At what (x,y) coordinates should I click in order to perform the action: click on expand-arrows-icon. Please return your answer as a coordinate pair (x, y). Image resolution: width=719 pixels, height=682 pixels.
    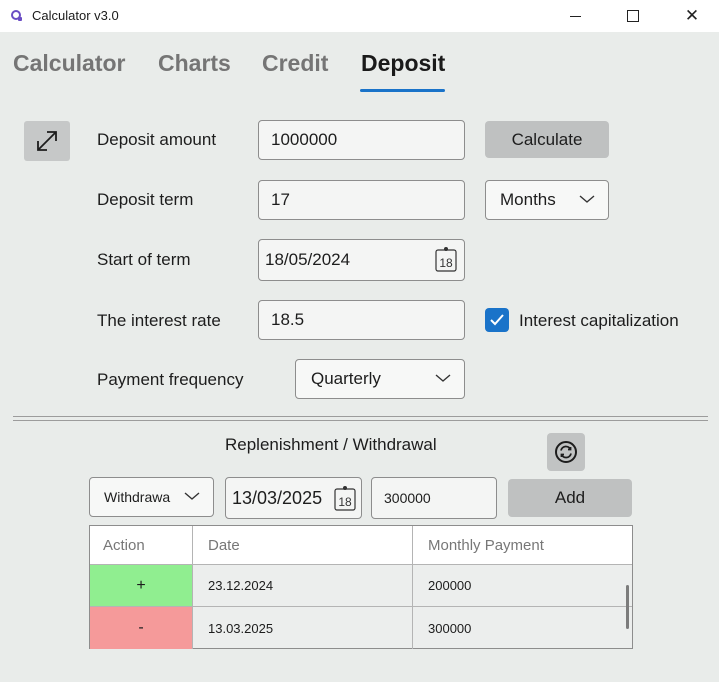
    Looking at the image, I should click on (47, 141).